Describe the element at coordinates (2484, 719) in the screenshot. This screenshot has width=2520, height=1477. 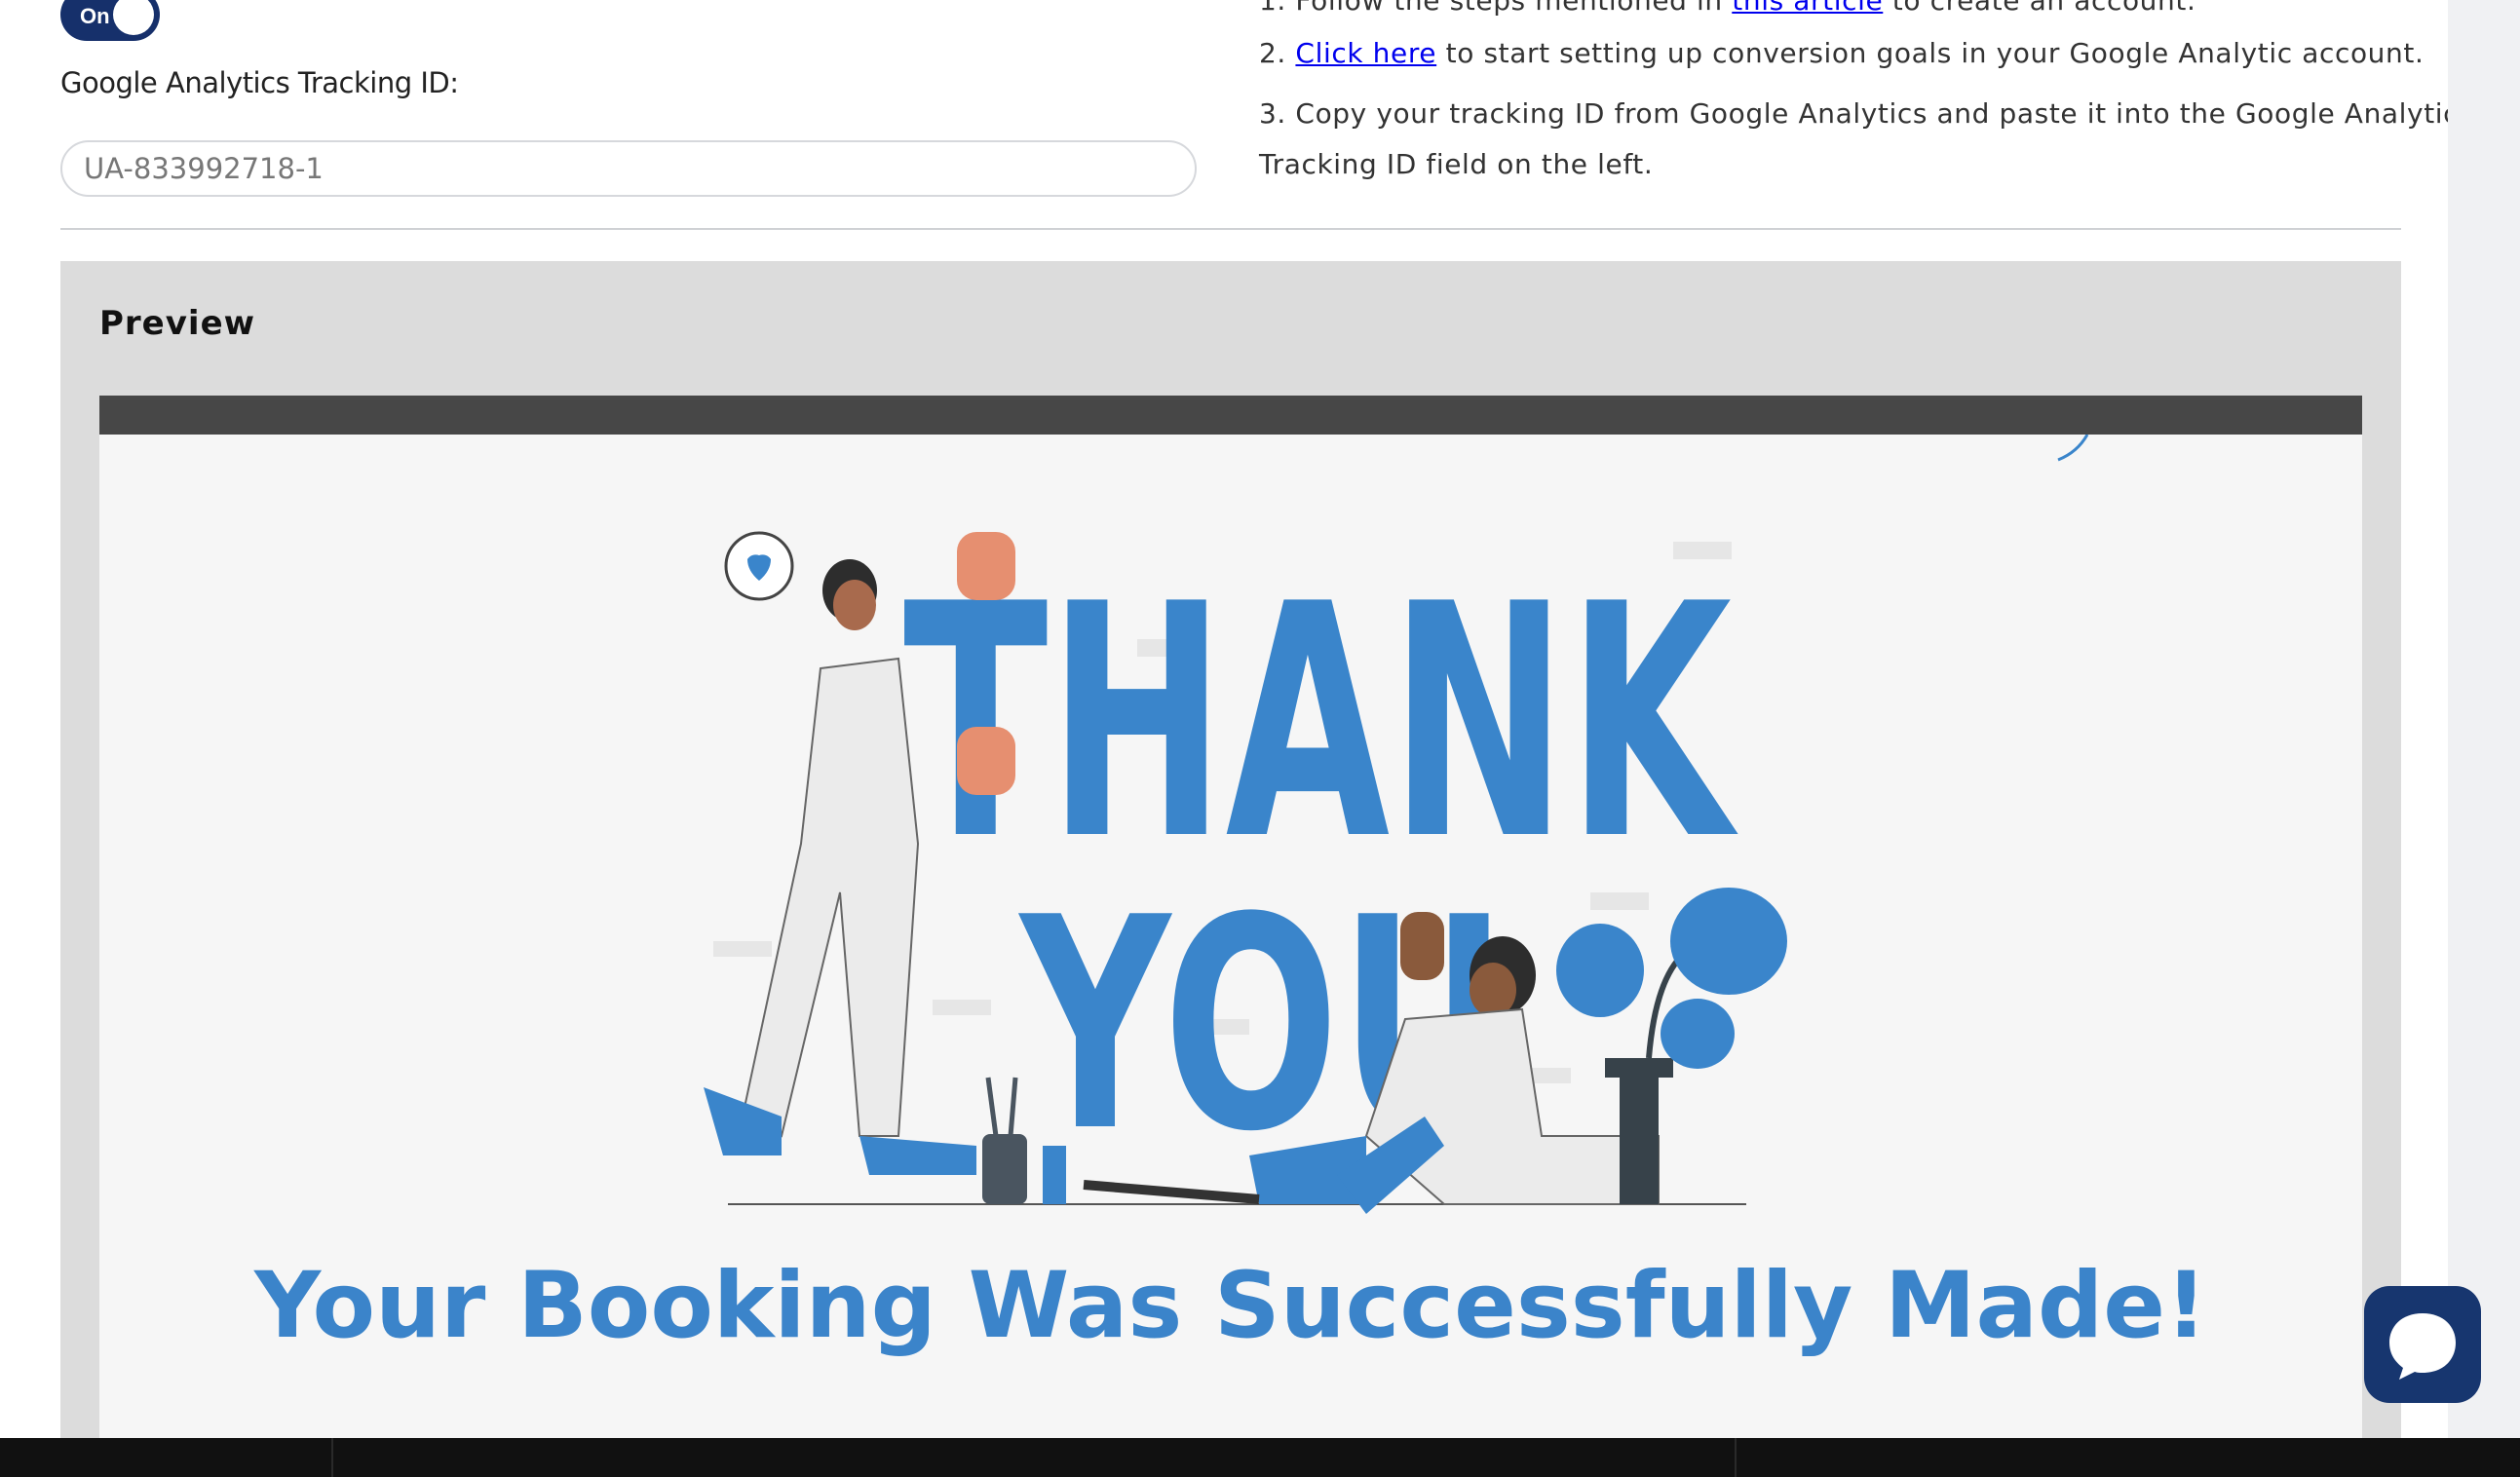
I see `right-gutter` at that location.